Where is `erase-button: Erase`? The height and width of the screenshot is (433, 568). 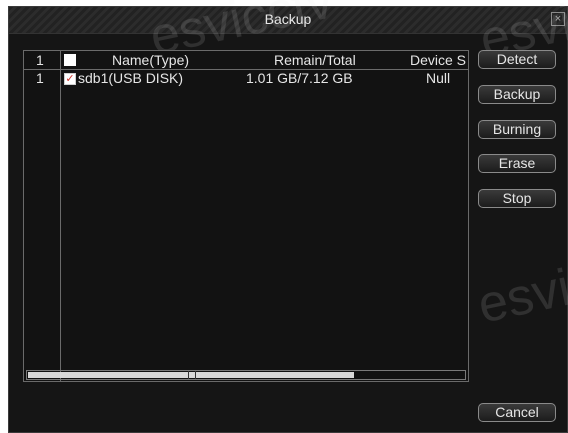 erase-button: Erase is located at coordinates (517, 163).